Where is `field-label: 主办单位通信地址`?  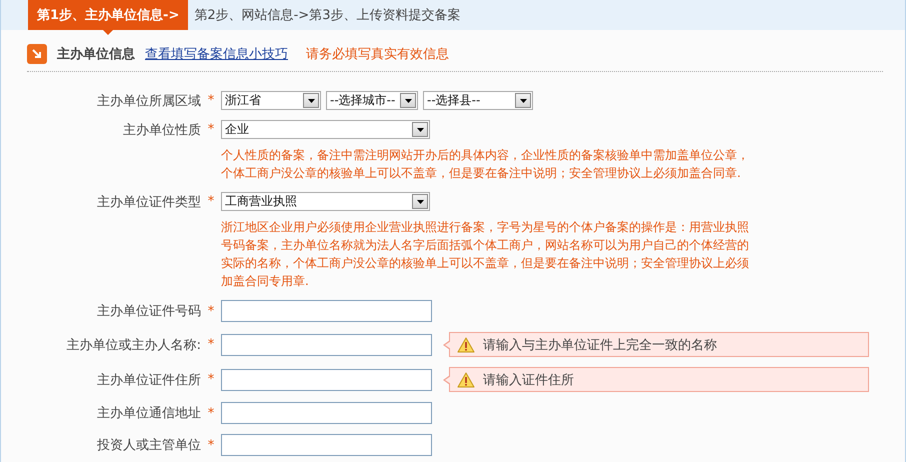 field-label: 主办单位通信地址 is located at coordinates (148, 413).